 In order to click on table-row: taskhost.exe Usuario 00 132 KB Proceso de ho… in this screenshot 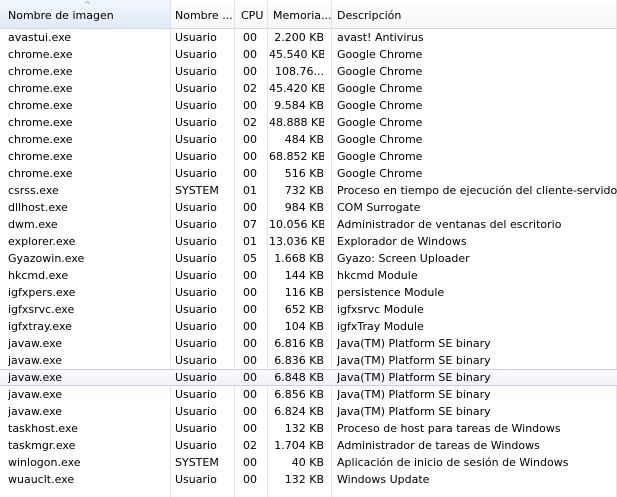, I will do `click(308, 428)`.